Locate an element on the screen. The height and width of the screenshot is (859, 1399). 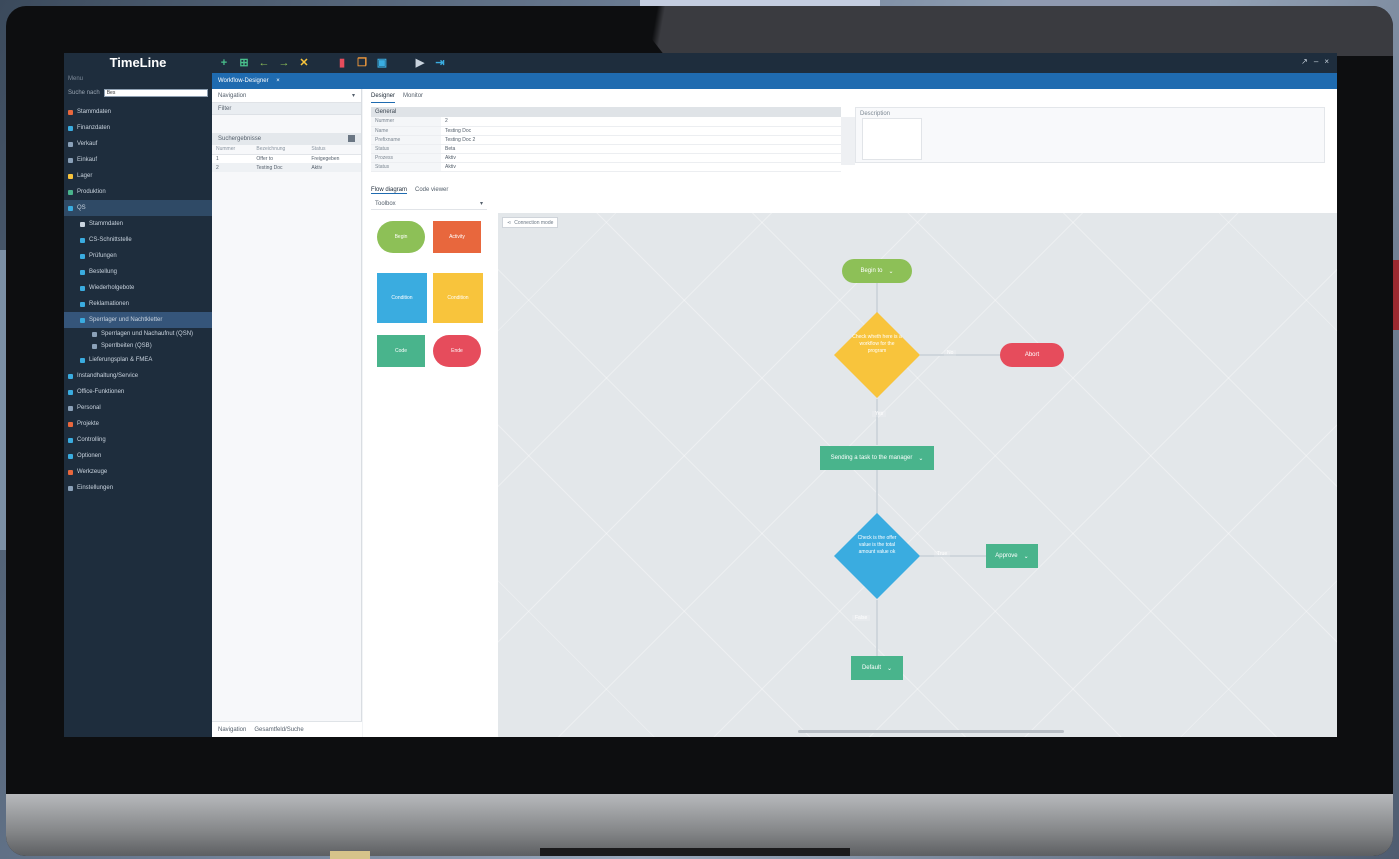
palette-label: Condition is located at coordinates (402, 298).